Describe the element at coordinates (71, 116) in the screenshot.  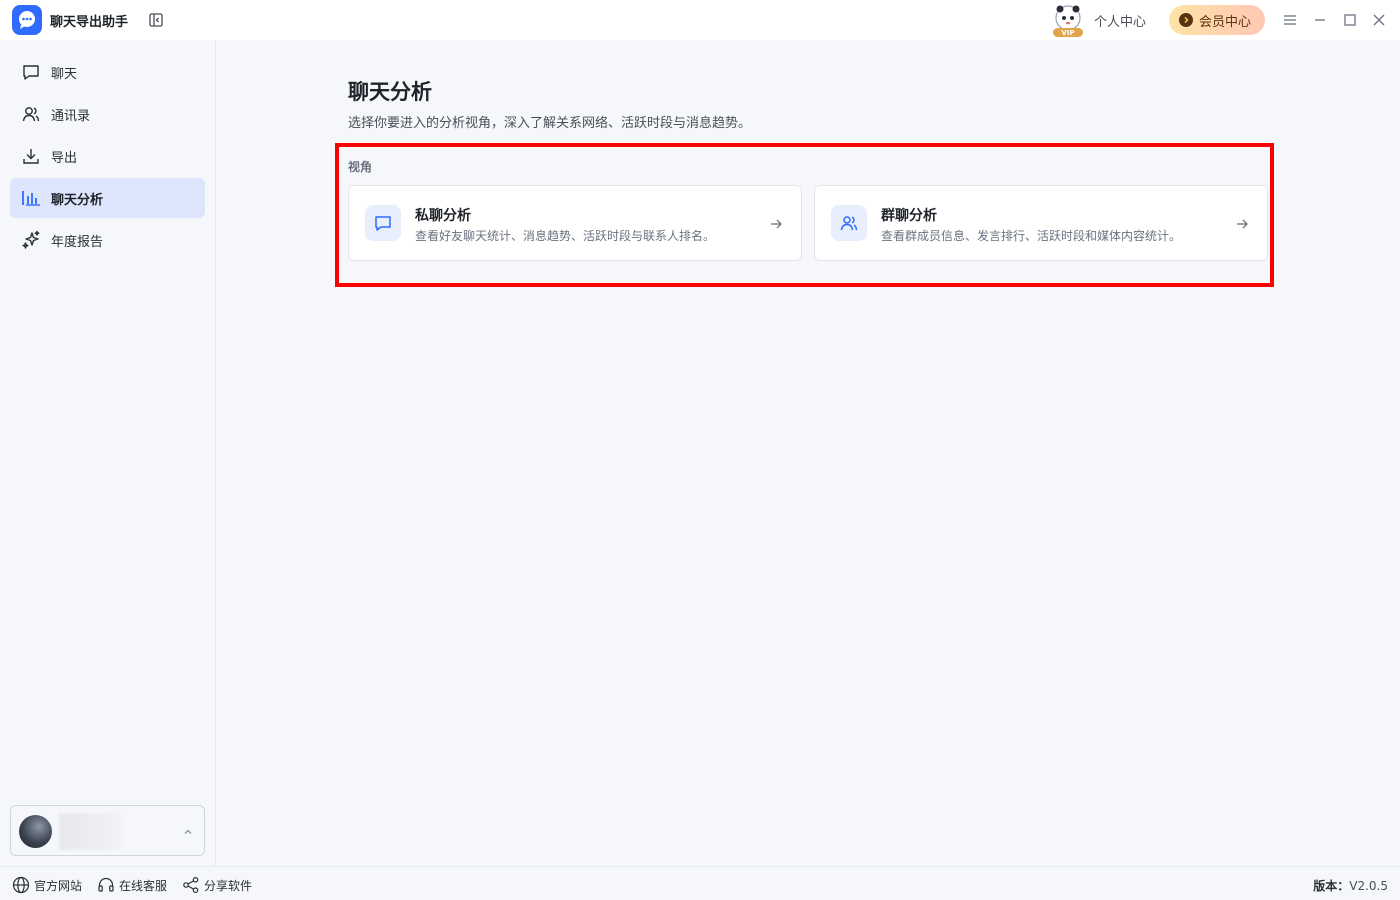
I see `sidebar-item-label: 通讯录` at that location.